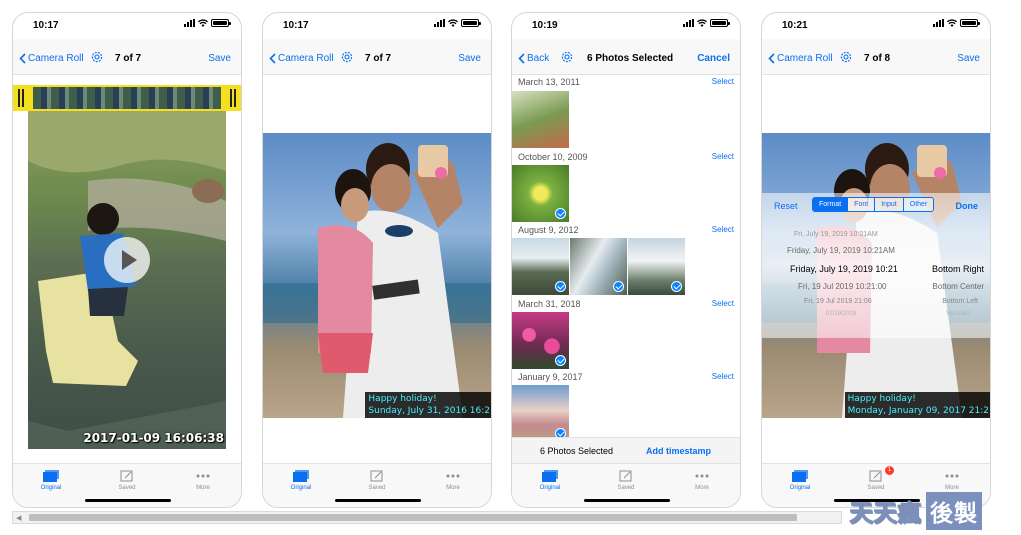 The image size is (1021, 535). I want to click on trim-handle-left, so click(21, 98).